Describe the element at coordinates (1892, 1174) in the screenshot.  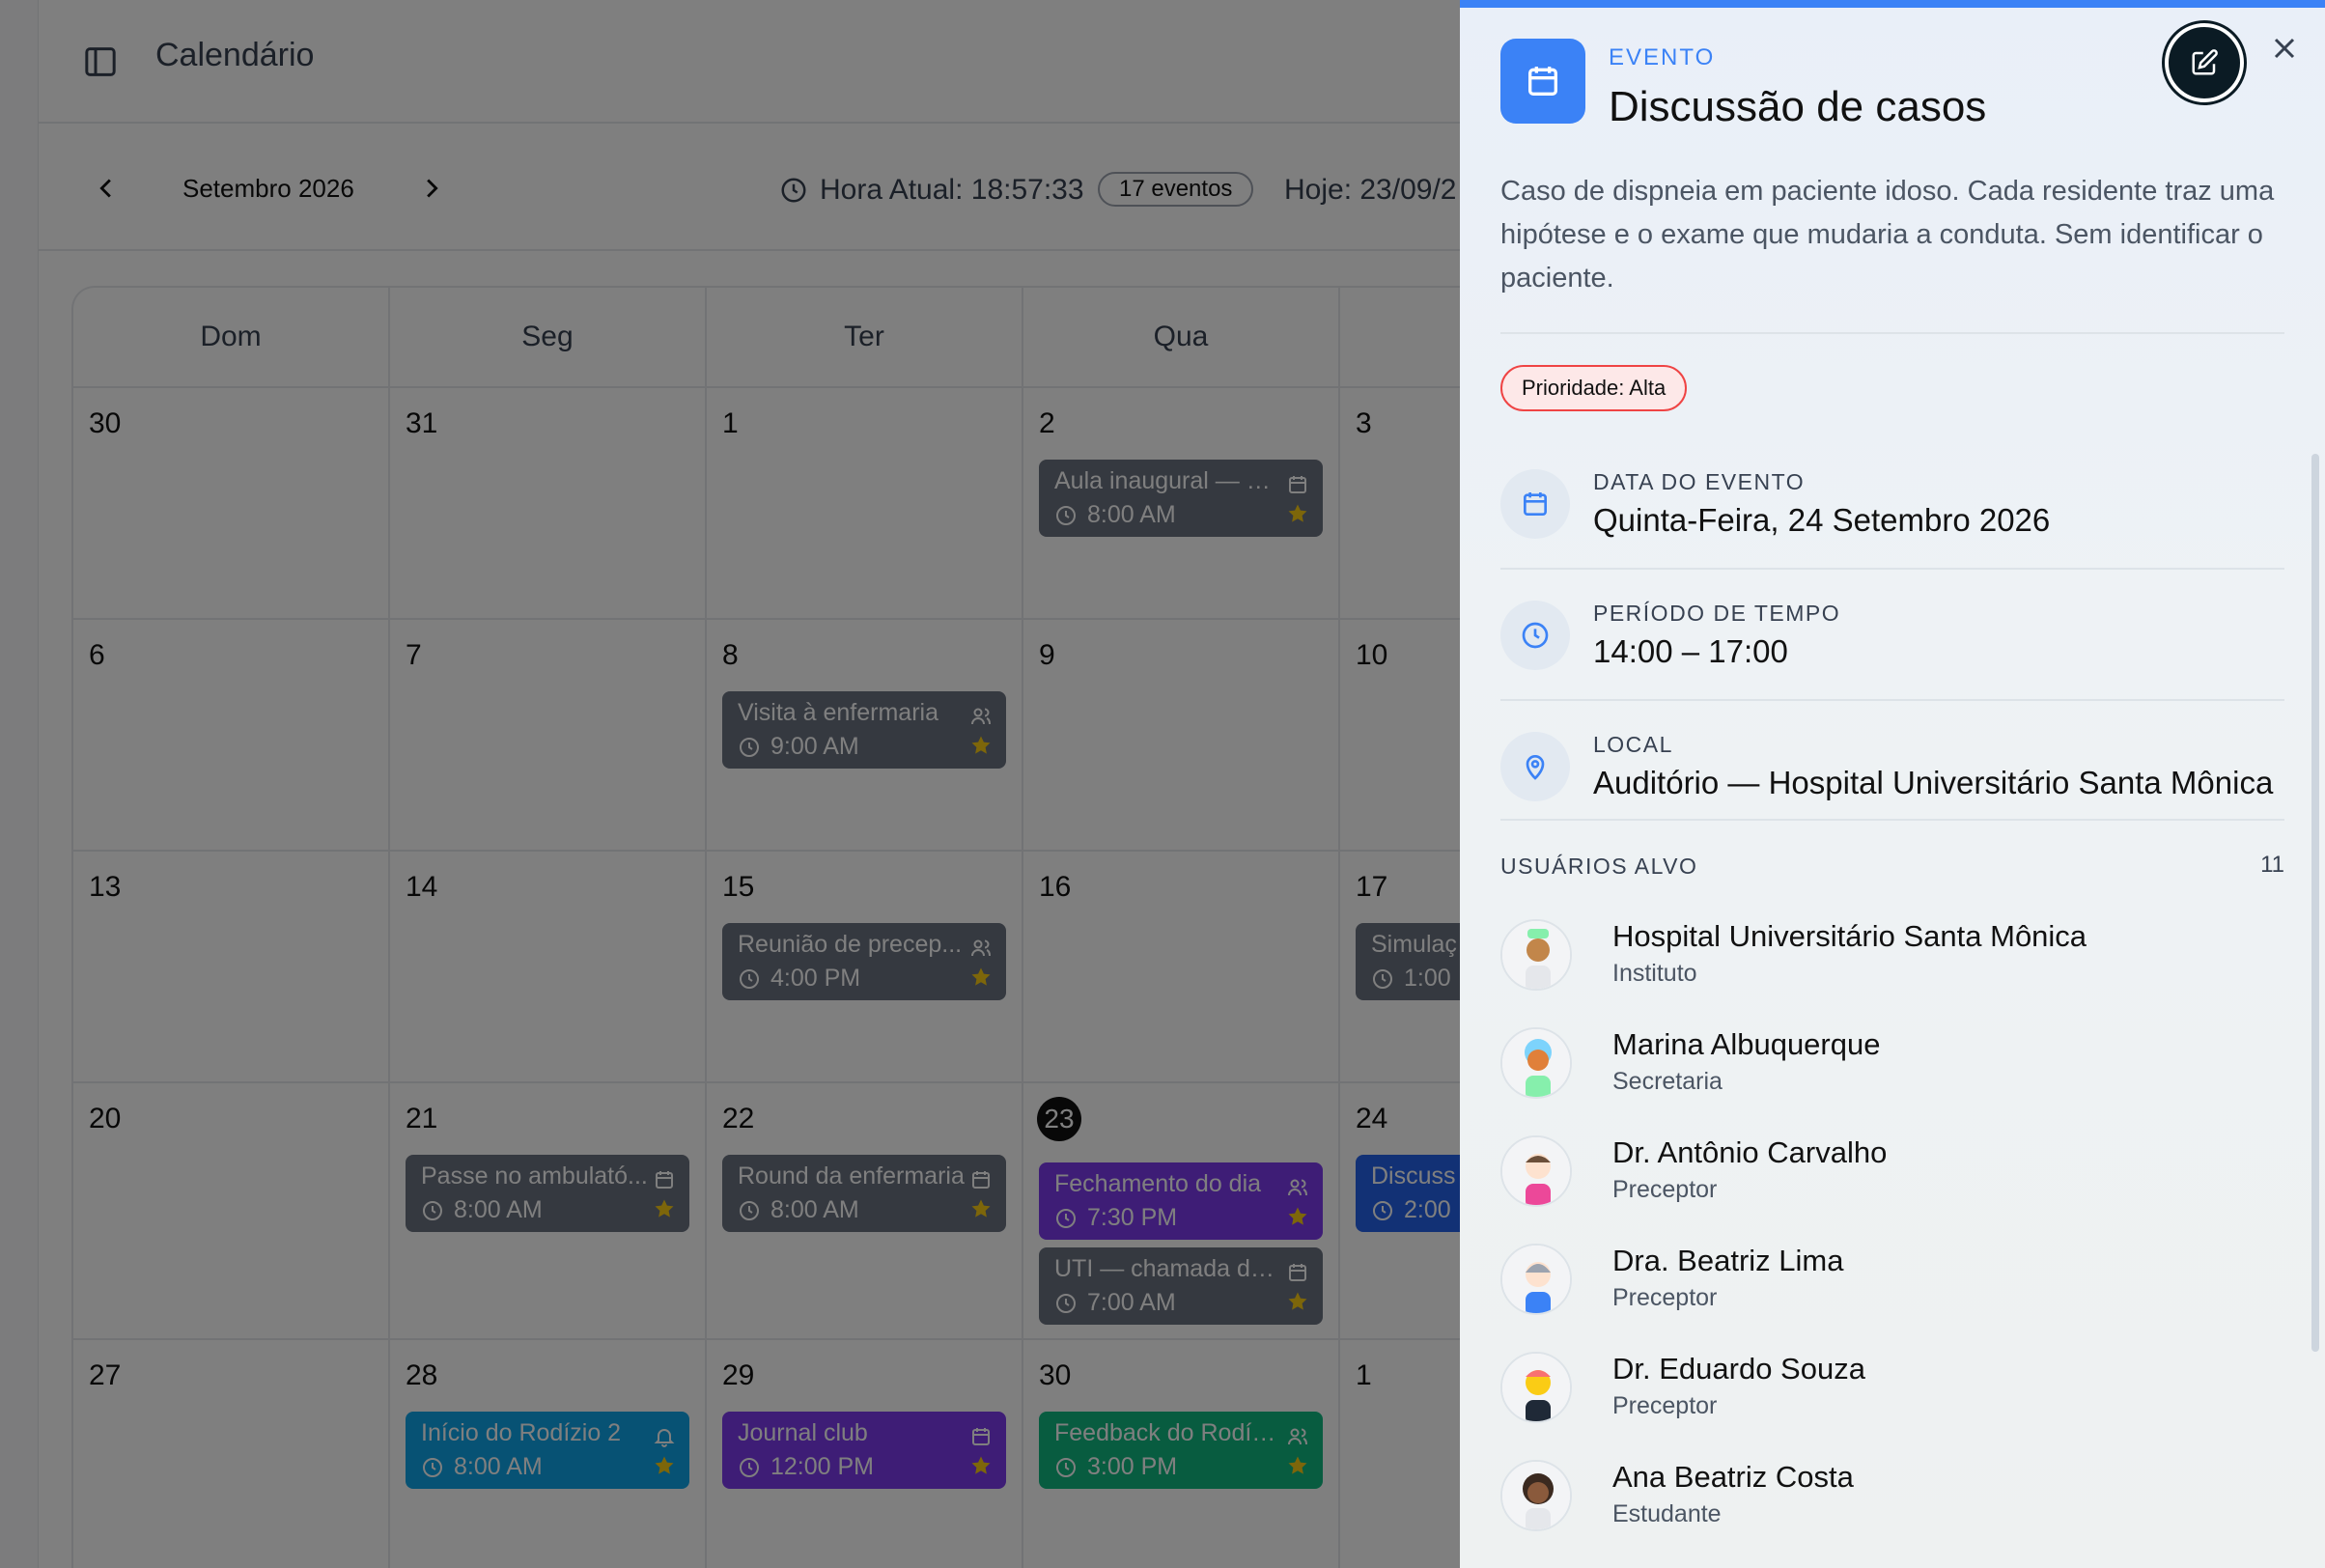
I see `user-item: Dr. Antônio Carvalho Preceptor` at that location.